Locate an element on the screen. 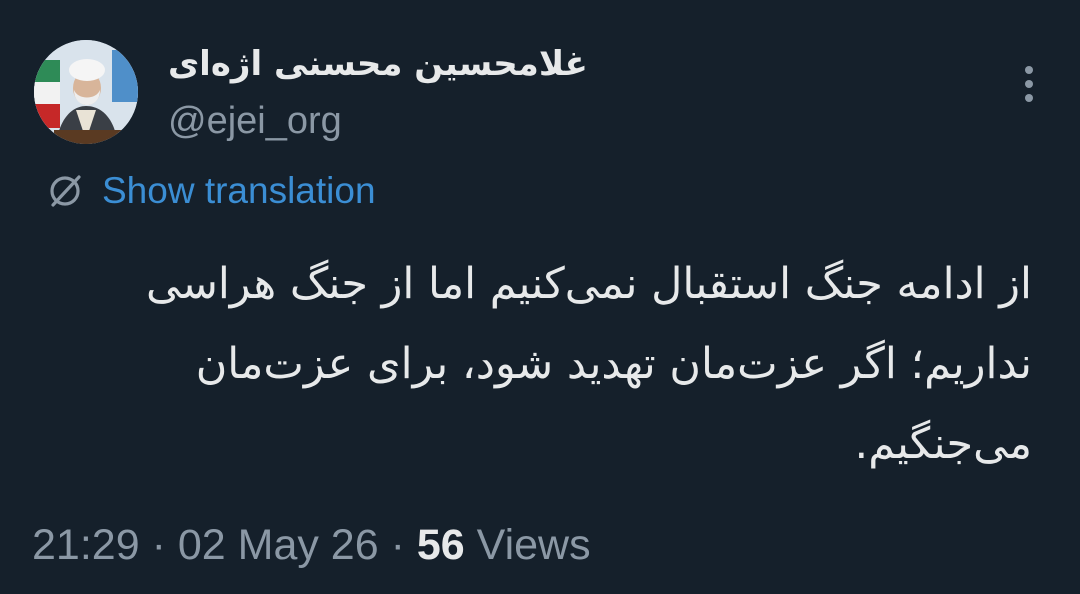  show-translation-label: Show translation is located at coordinates (239, 190).